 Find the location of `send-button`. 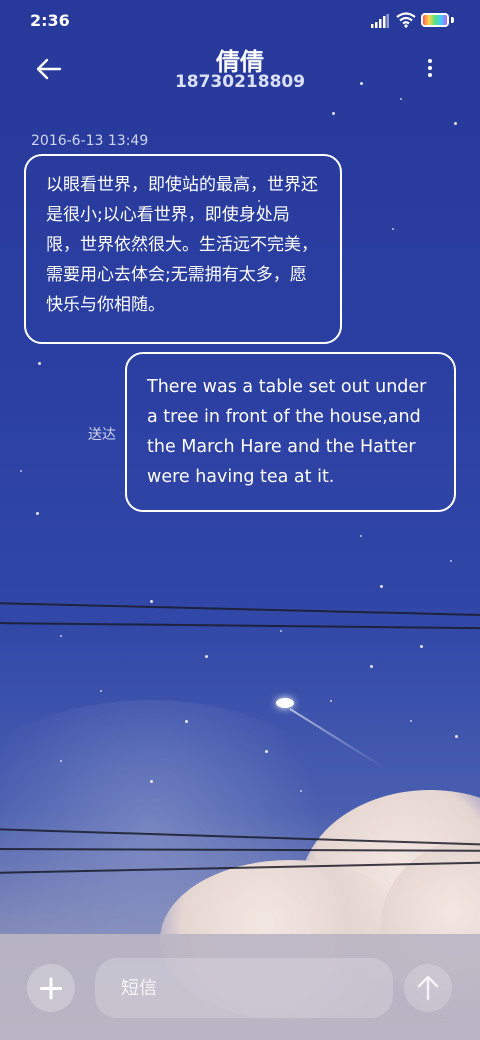

send-button is located at coordinates (428, 988).